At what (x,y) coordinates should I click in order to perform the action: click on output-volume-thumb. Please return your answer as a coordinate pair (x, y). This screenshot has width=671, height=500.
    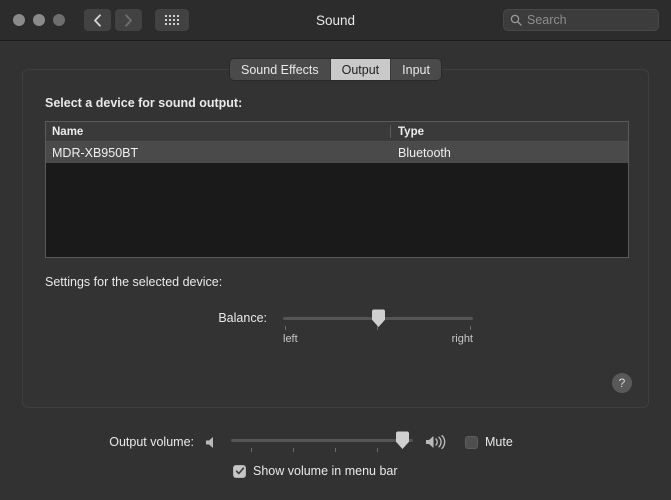
    Looking at the image, I should click on (402, 440).